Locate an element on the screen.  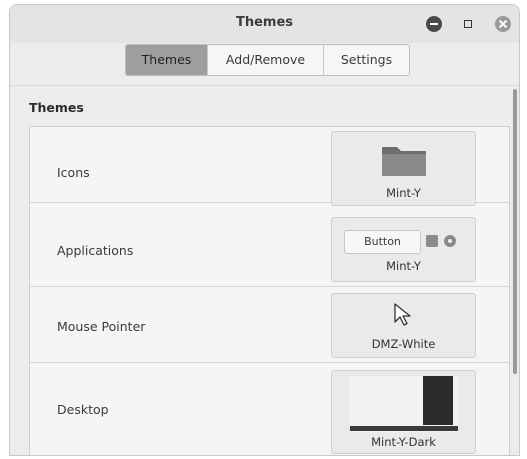
maximize-button is located at coordinates (468, 24).